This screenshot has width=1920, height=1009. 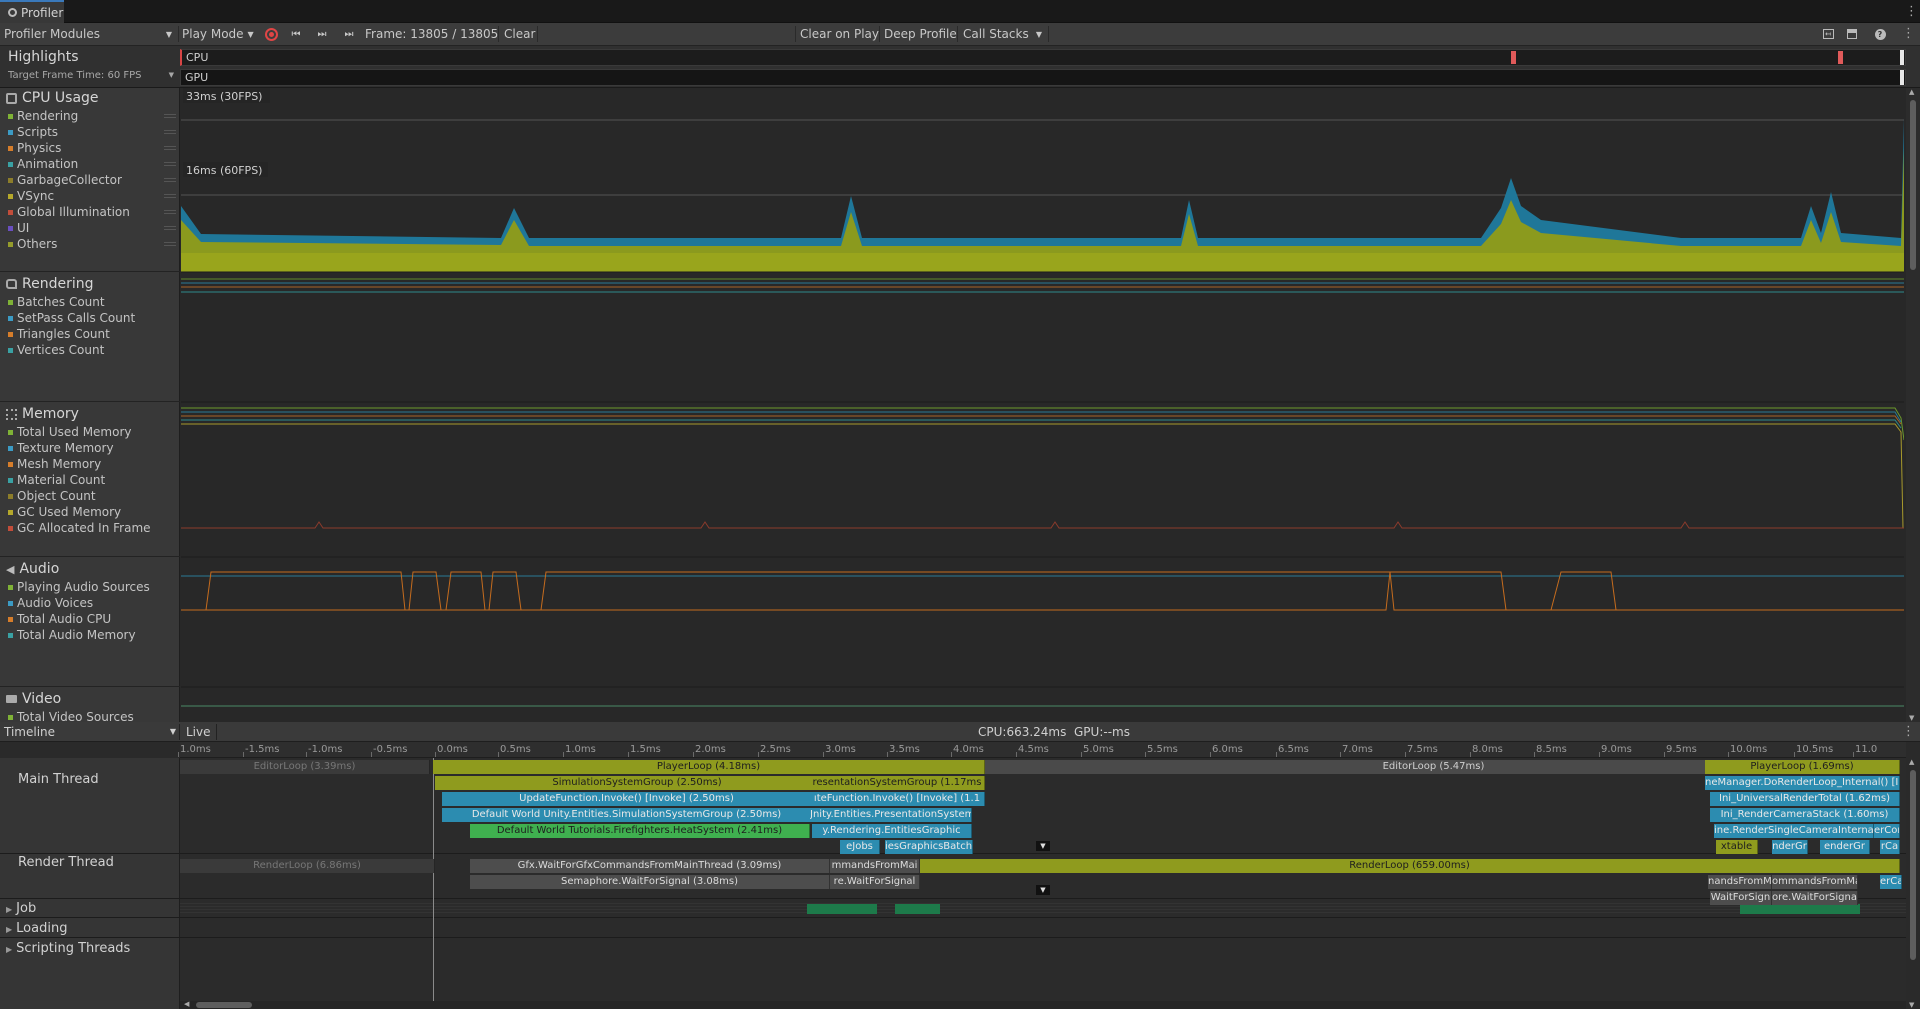 I want to click on window-menu-icon: ⋮, so click(x=1911, y=11).